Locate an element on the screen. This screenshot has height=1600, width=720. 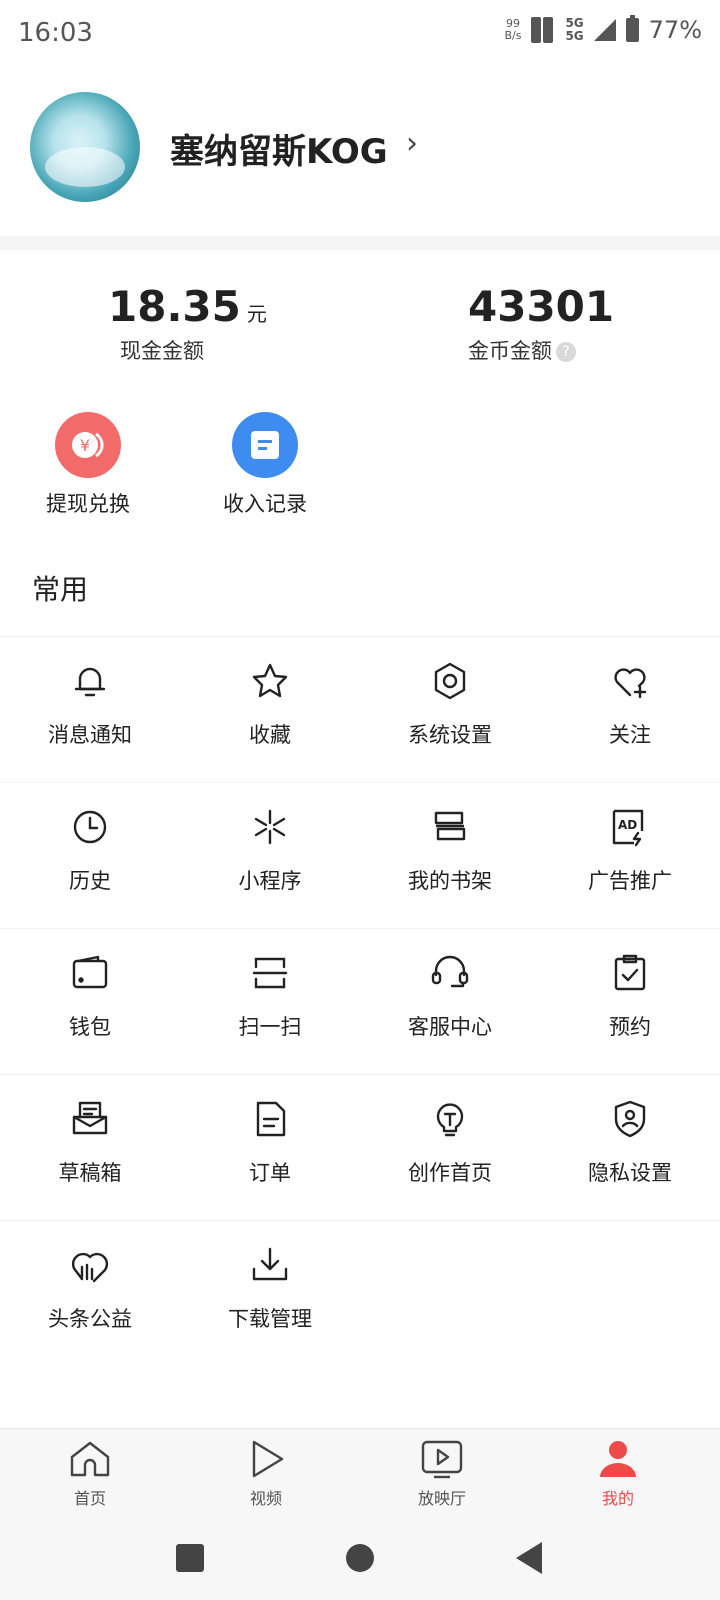
grid-label: 草稿箱 is located at coordinates (90, 1173).